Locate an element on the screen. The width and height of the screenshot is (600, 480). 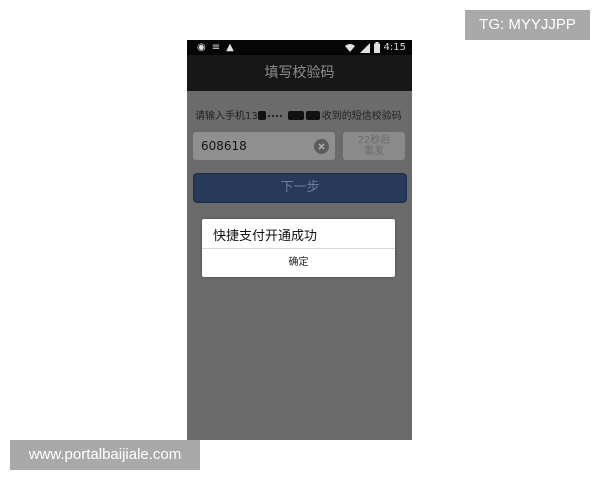
clear-icon is located at coordinates (321, 146).